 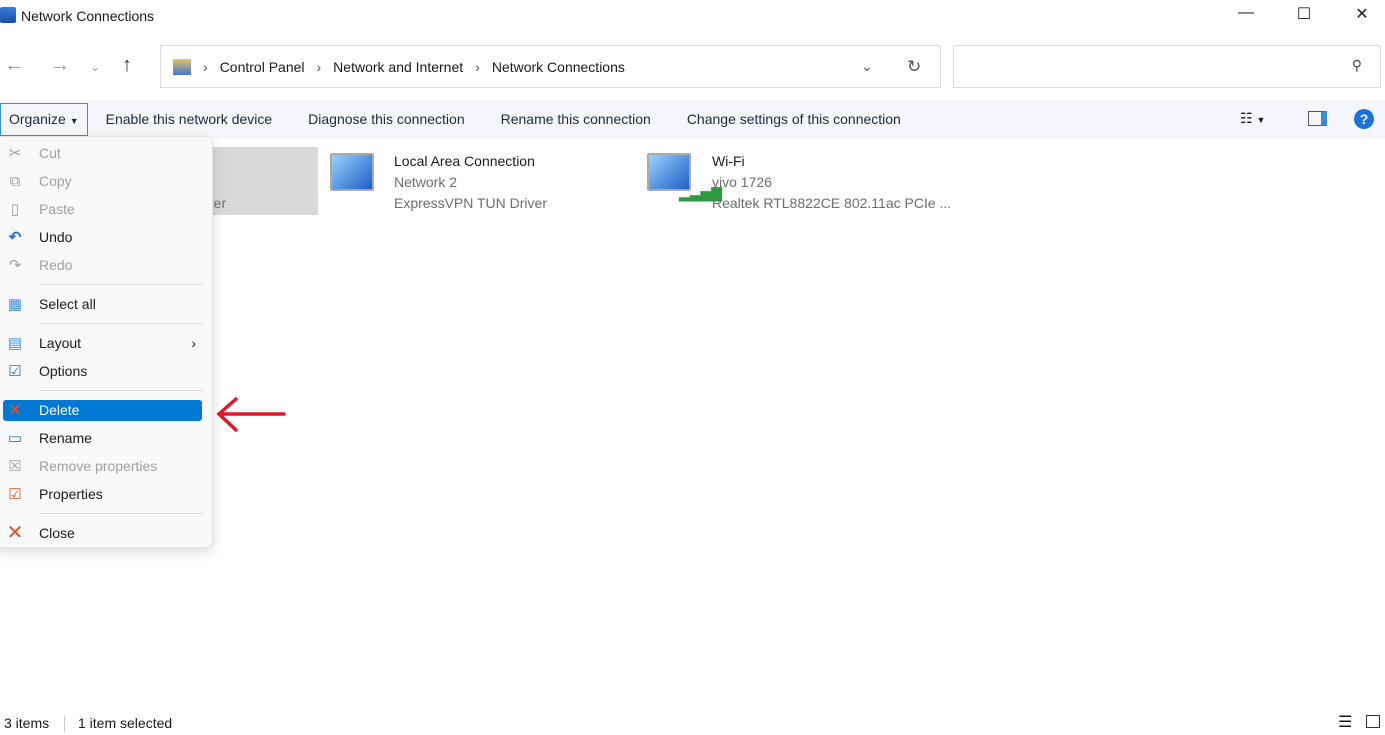 I want to click on minimize-button: —, so click(x=1246, y=16).